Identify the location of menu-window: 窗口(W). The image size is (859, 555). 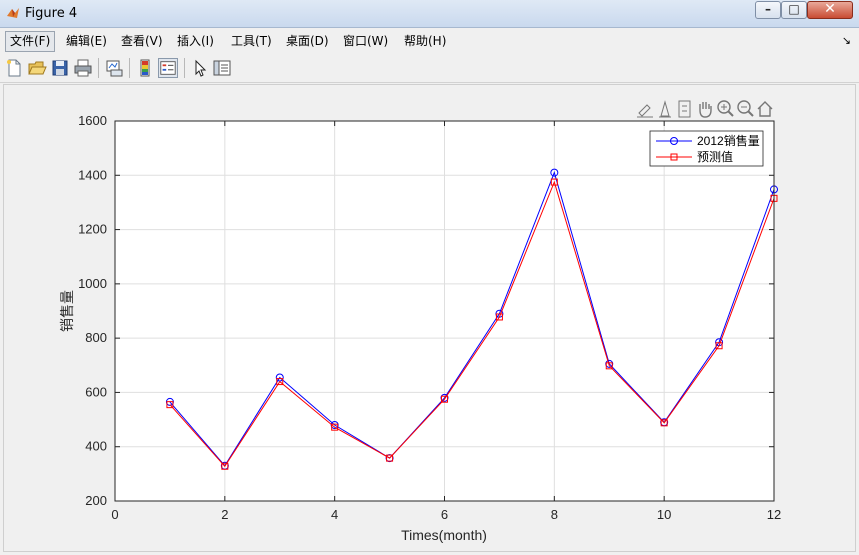
(365, 41).